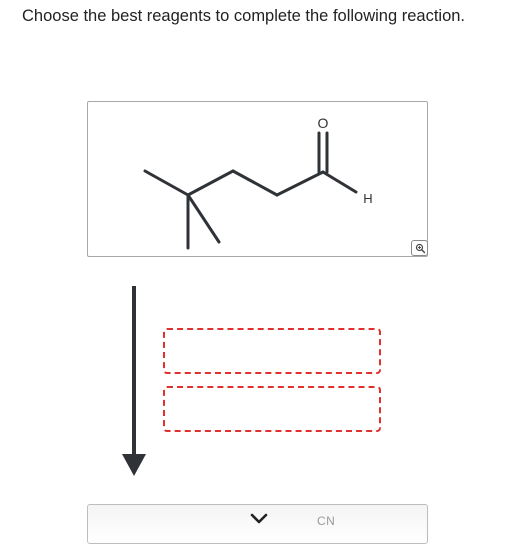 This screenshot has height=544, width=518. I want to click on bond-c2-c3, so click(210, 183).